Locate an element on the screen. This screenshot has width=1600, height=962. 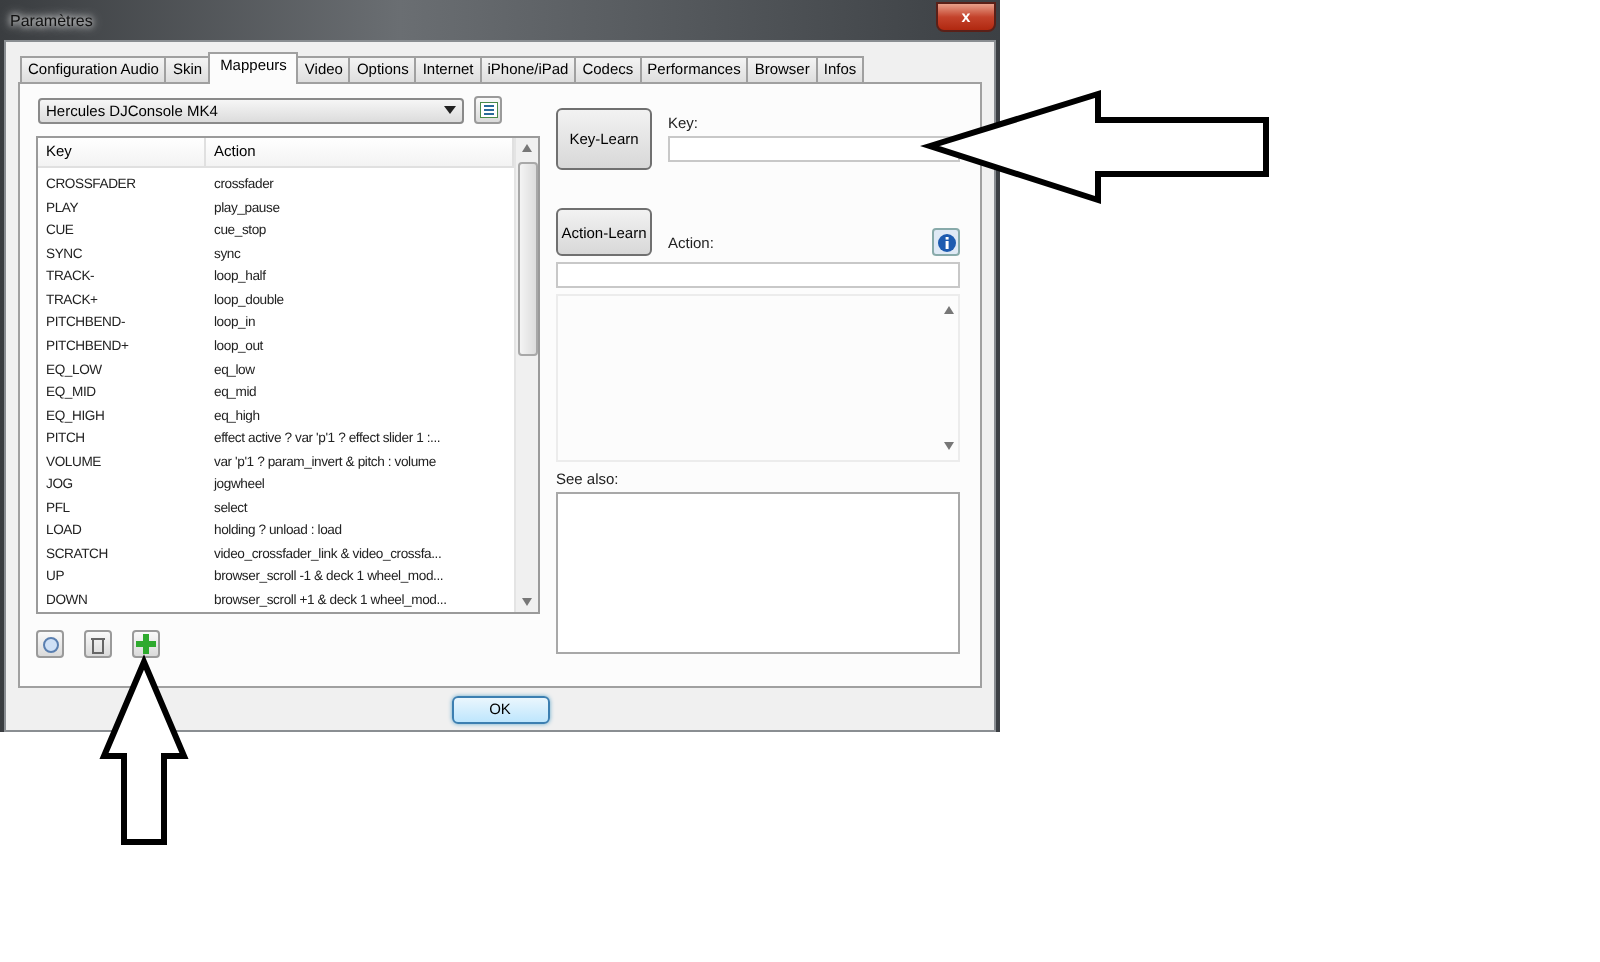
info-button is located at coordinates (946, 242).